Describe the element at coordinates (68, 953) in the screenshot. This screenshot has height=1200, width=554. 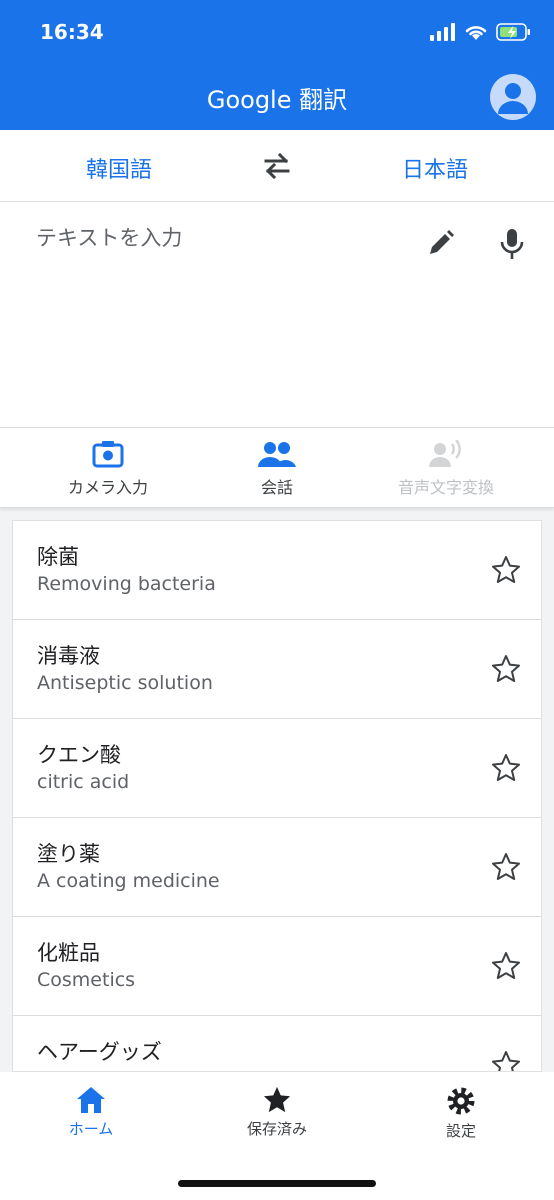
I see `history-source-text: 化粧品` at that location.